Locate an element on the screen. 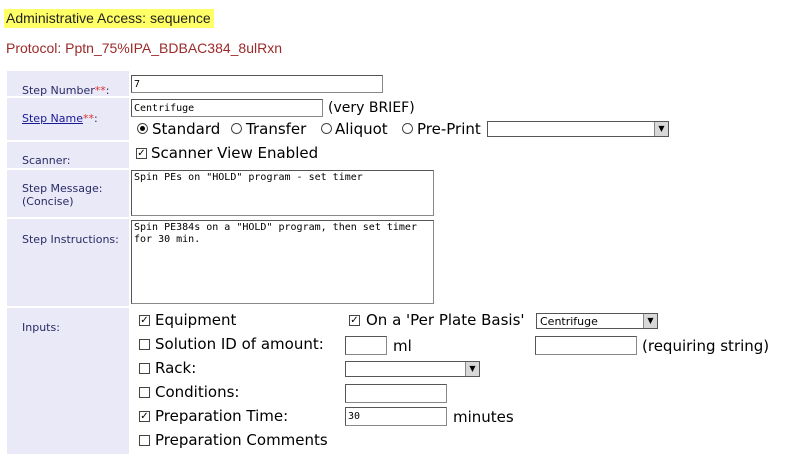 This screenshot has height=458, width=788. radio-transfer-label: Transfer is located at coordinates (276, 129).